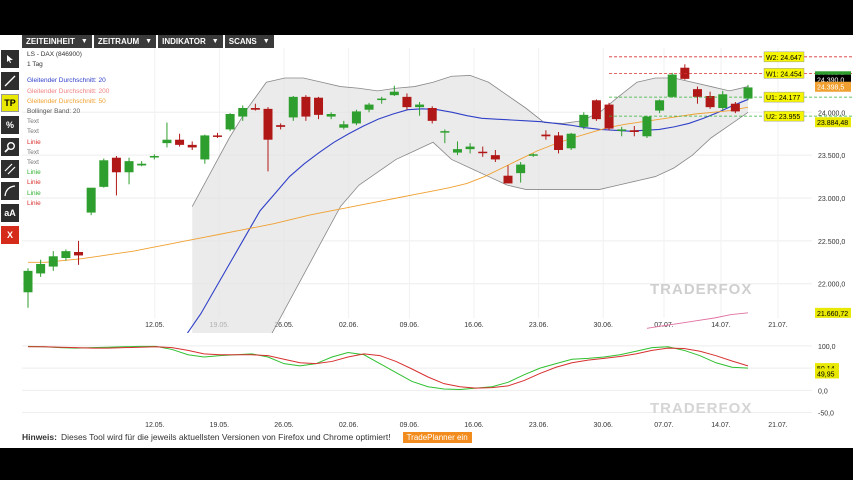  What do you see at coordinates (184, 41) in the screenshot?
I see `menu-label: INDIKATOR` at bounding box center [184, 41].